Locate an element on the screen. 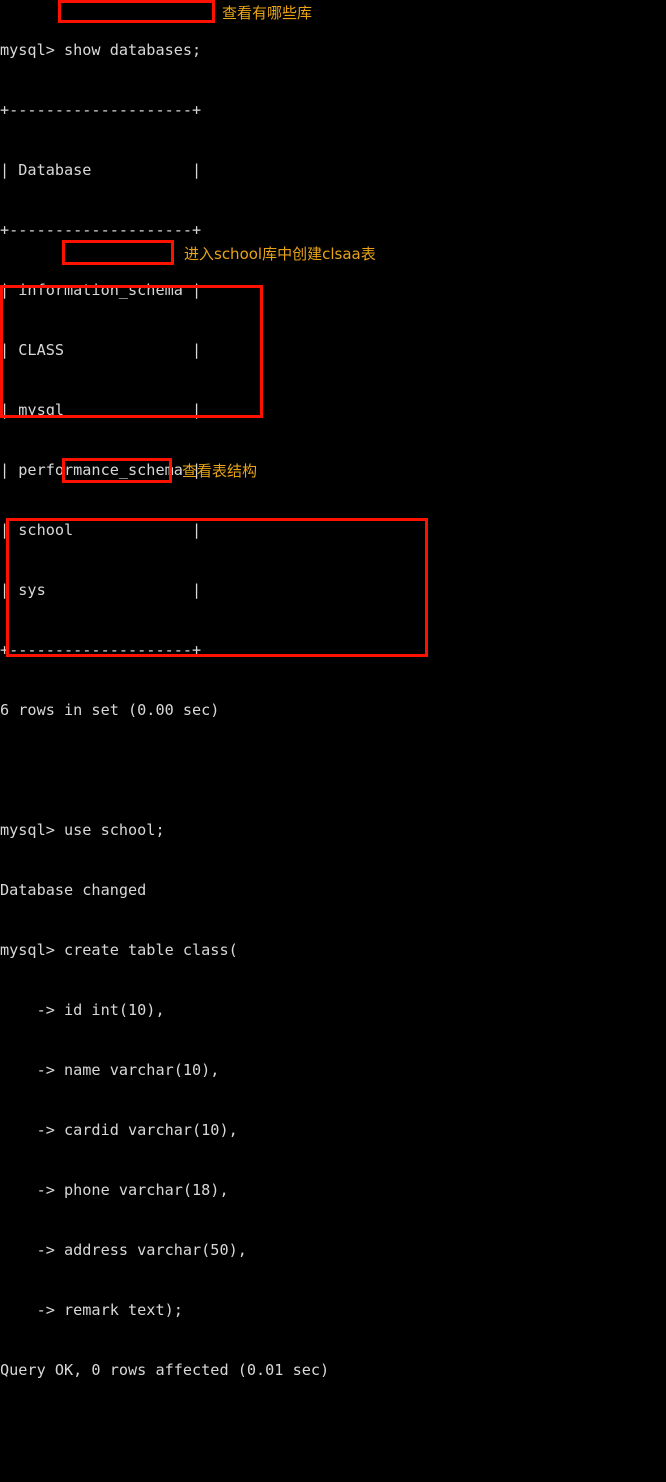 This screenshot has width=666, height=1482. terminal-line-create-col-remark: -> remark text); is located at coordinates (91, 1310).